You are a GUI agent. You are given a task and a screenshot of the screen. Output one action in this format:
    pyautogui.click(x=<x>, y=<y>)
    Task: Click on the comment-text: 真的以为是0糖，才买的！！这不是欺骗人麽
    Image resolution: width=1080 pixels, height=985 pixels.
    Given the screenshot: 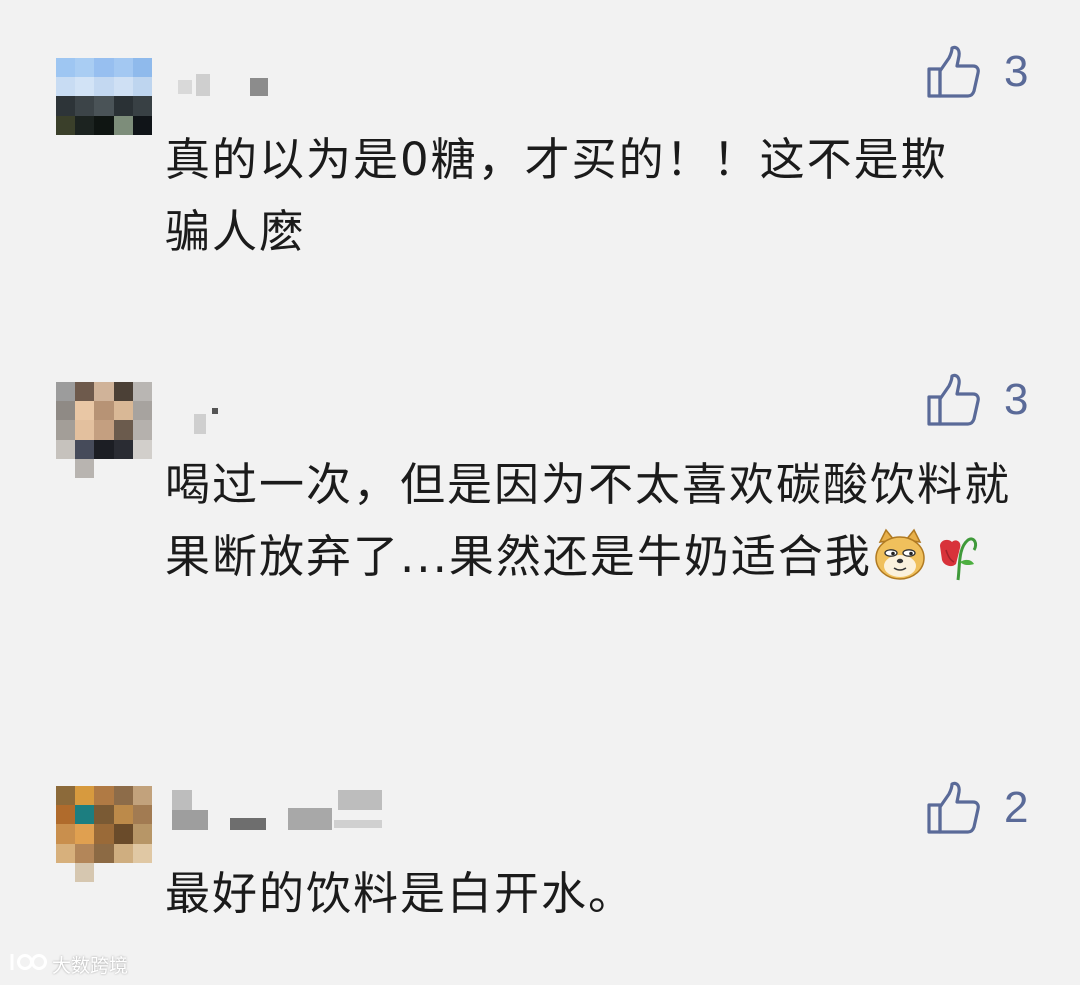 What is the action you would take?
    pyautogui.click(x=556, y=195)
    